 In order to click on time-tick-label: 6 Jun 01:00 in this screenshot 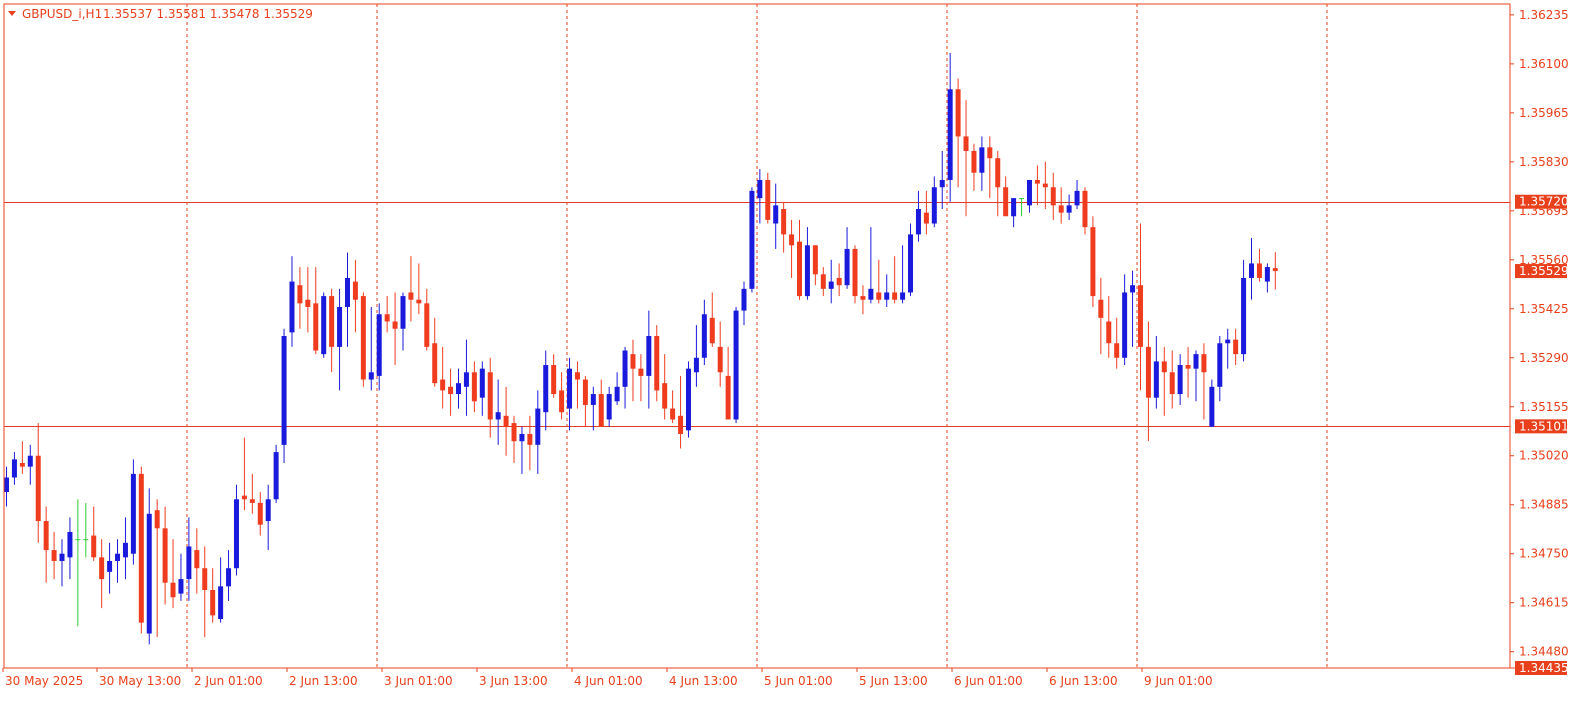, I will do `click(988, 681)`.